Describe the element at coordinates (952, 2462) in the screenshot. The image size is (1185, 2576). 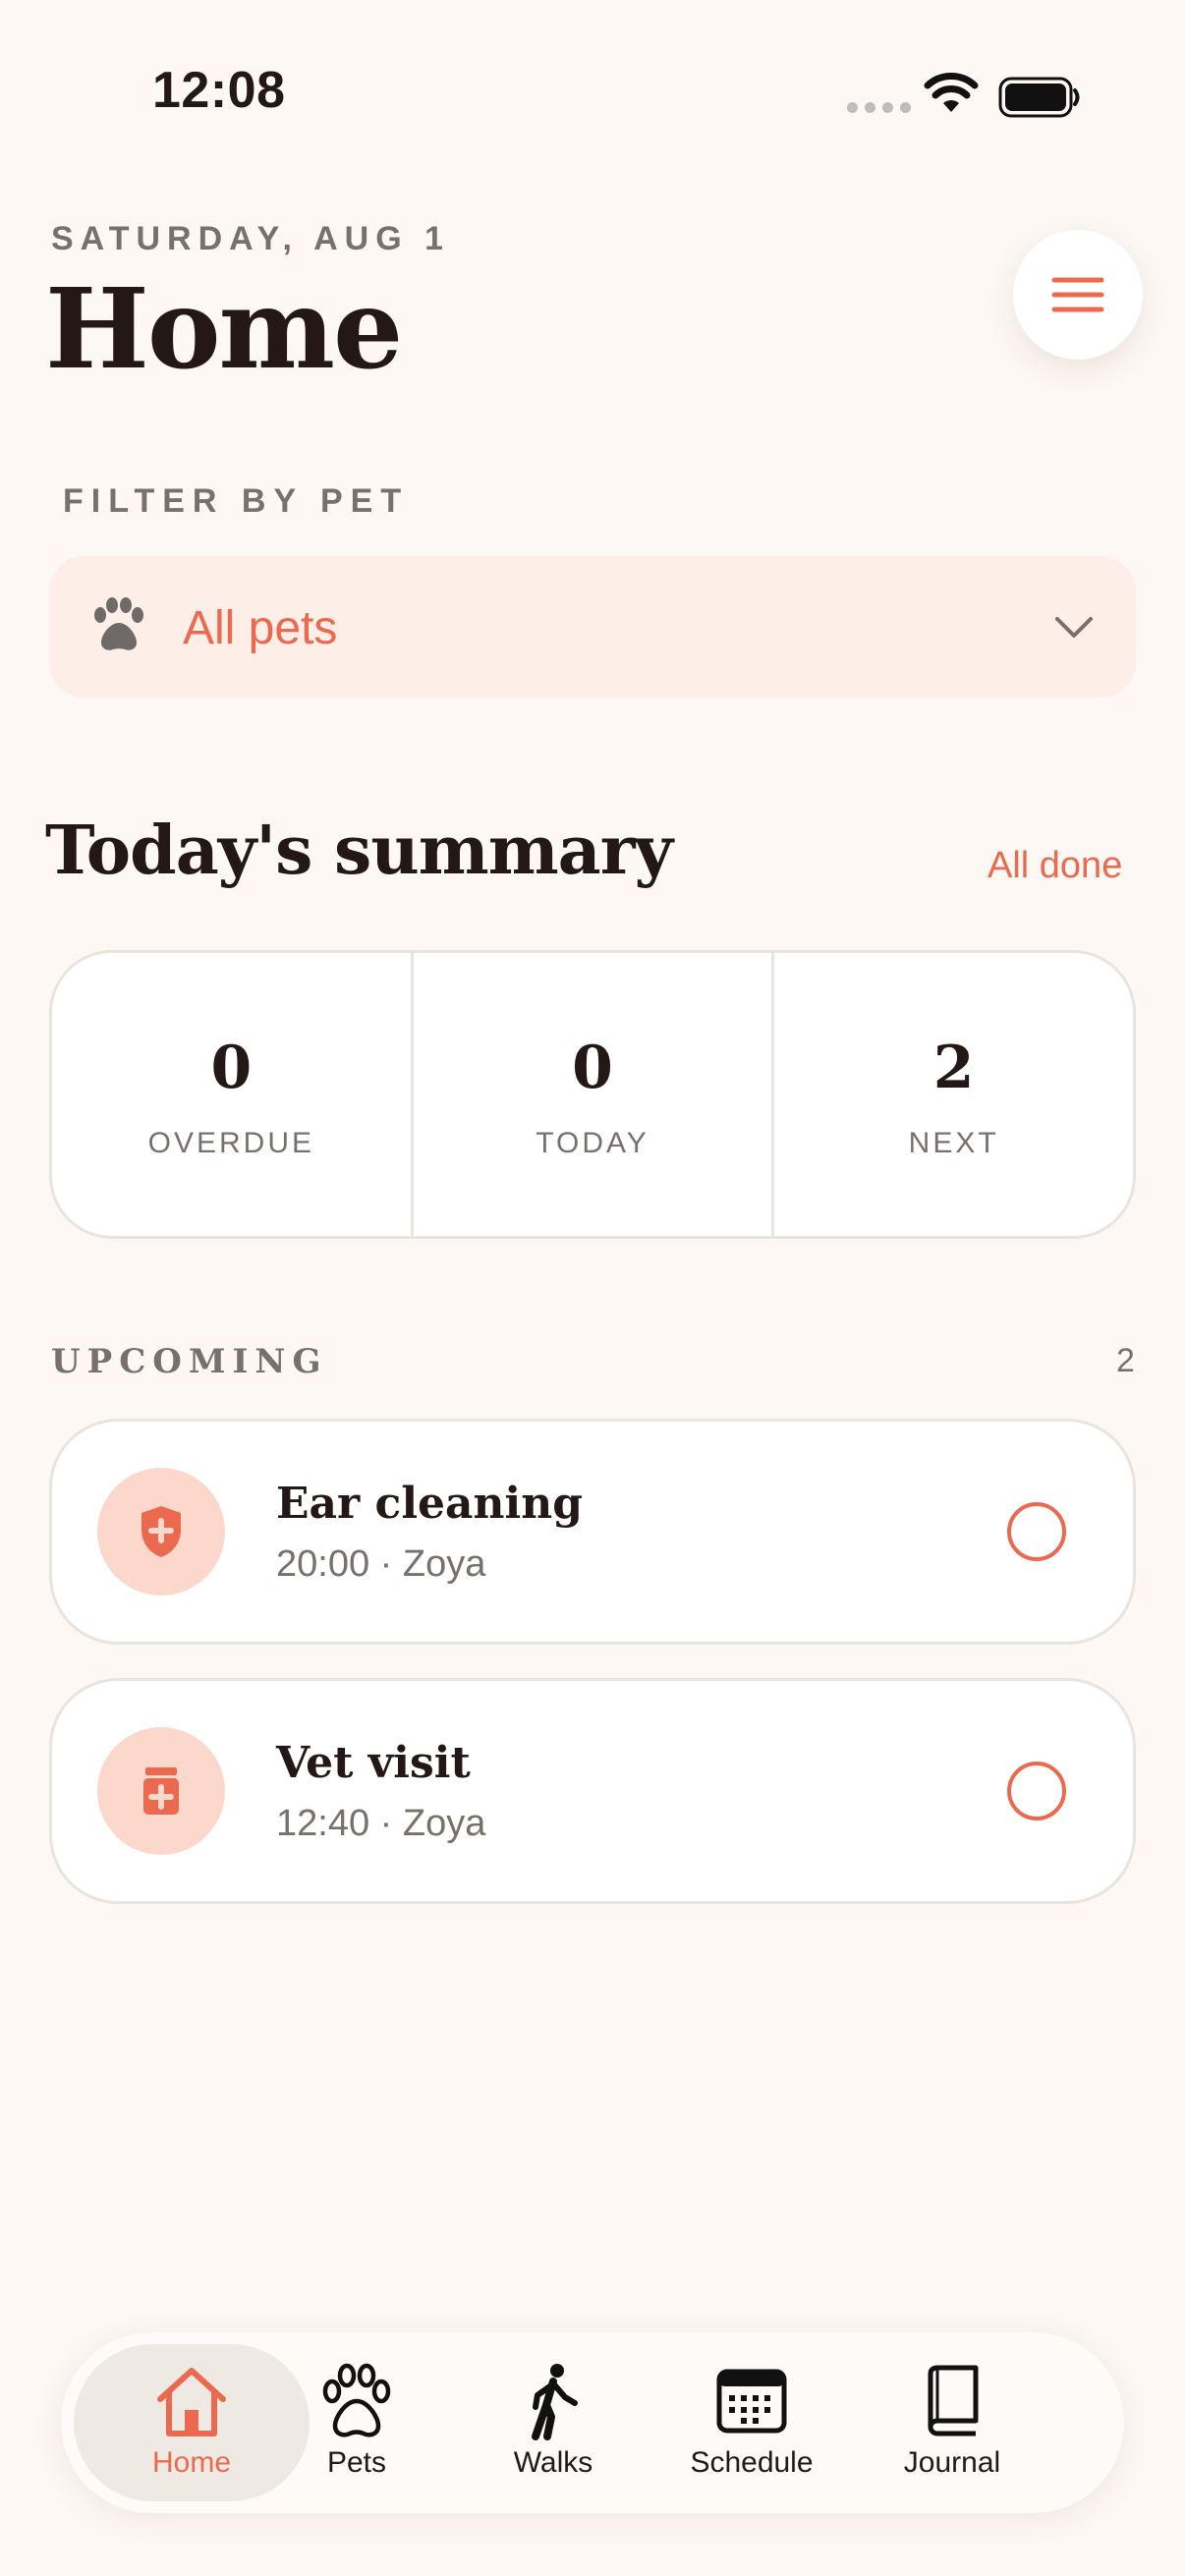
I see `tab-label: Journal` at that location.